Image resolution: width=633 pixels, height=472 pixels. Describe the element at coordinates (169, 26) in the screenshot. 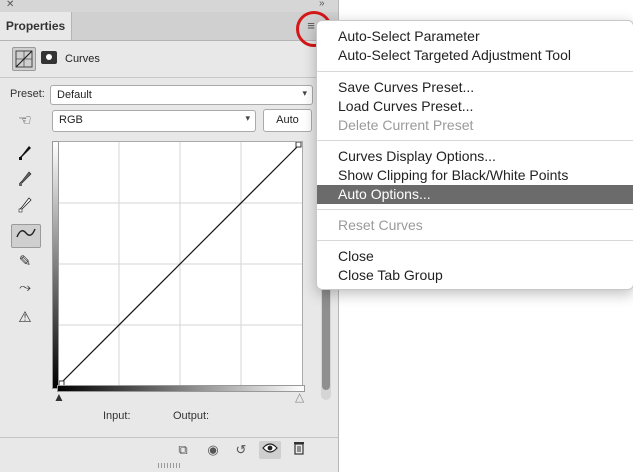

I see `panel-tab-row: Properties ≡` at that location.